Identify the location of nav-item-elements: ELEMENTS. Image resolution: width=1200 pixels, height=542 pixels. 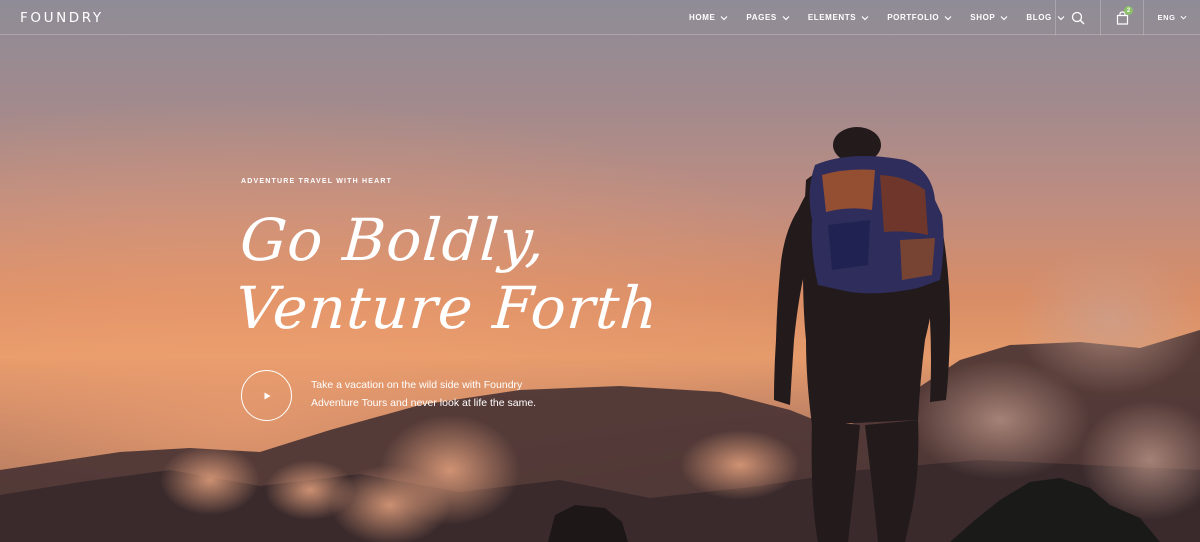
(838, 17).